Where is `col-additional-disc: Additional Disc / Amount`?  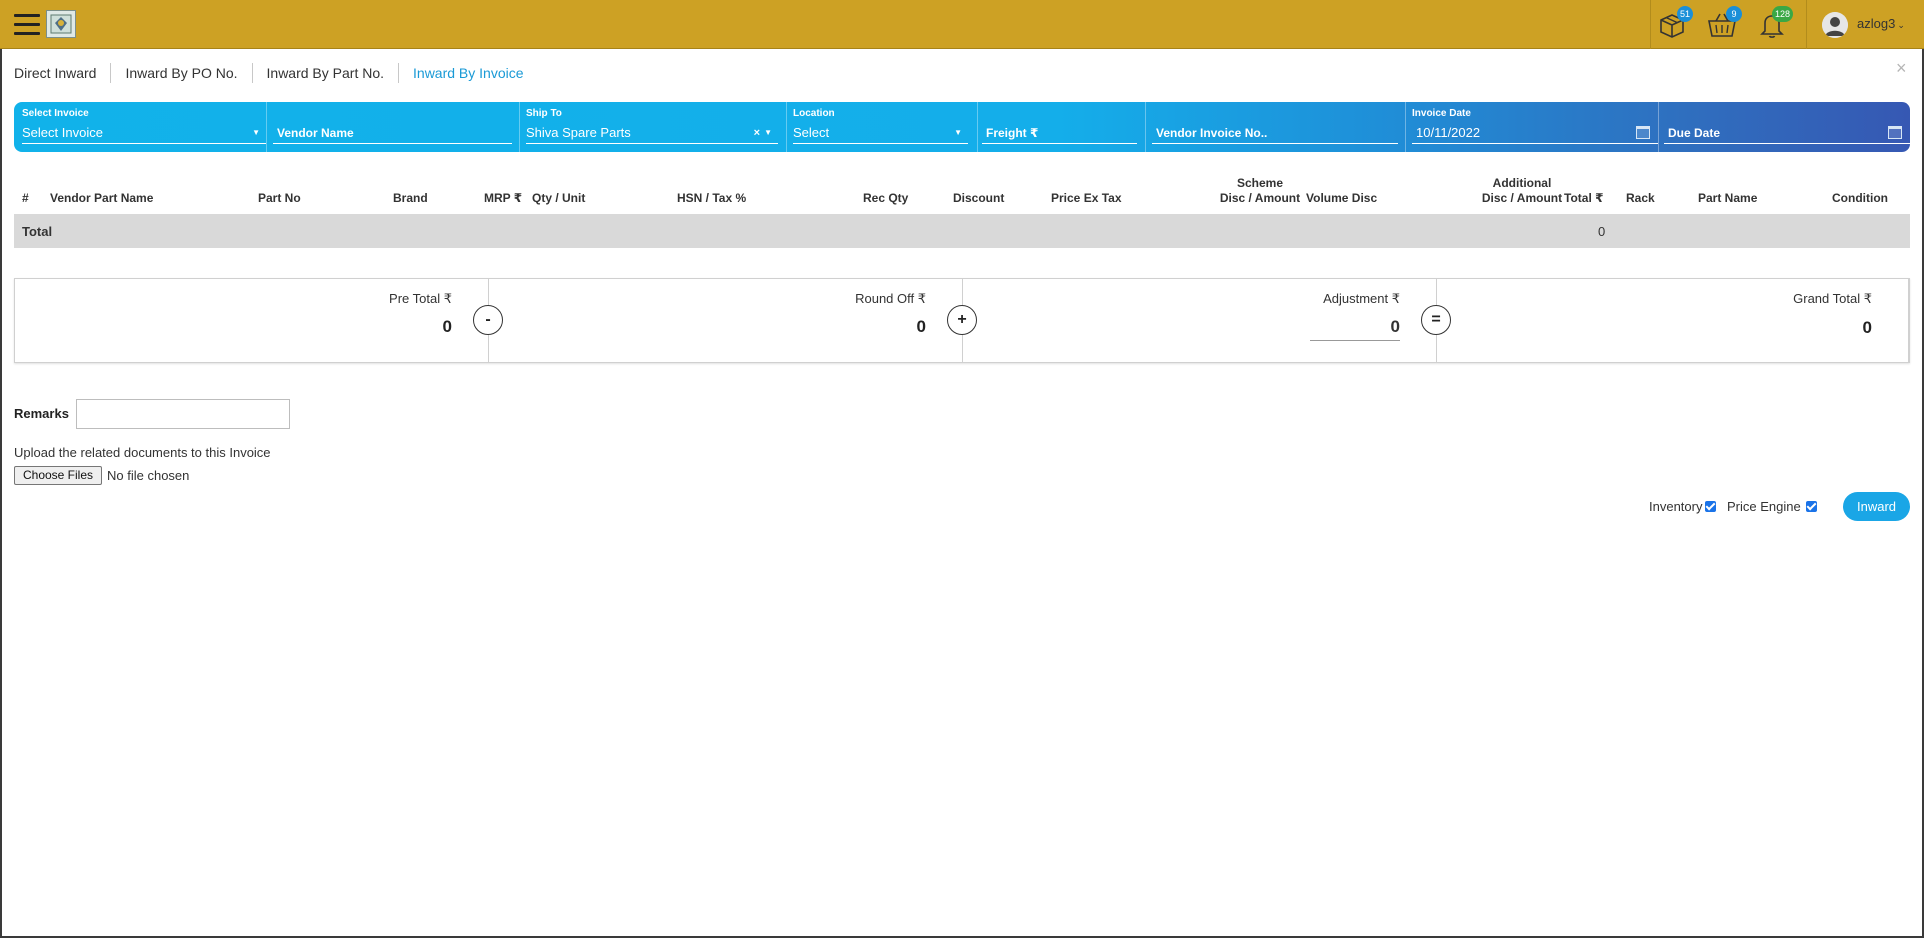
col-additional-disc: Additional Disc / Amount is located at coordinates (1522, 190).